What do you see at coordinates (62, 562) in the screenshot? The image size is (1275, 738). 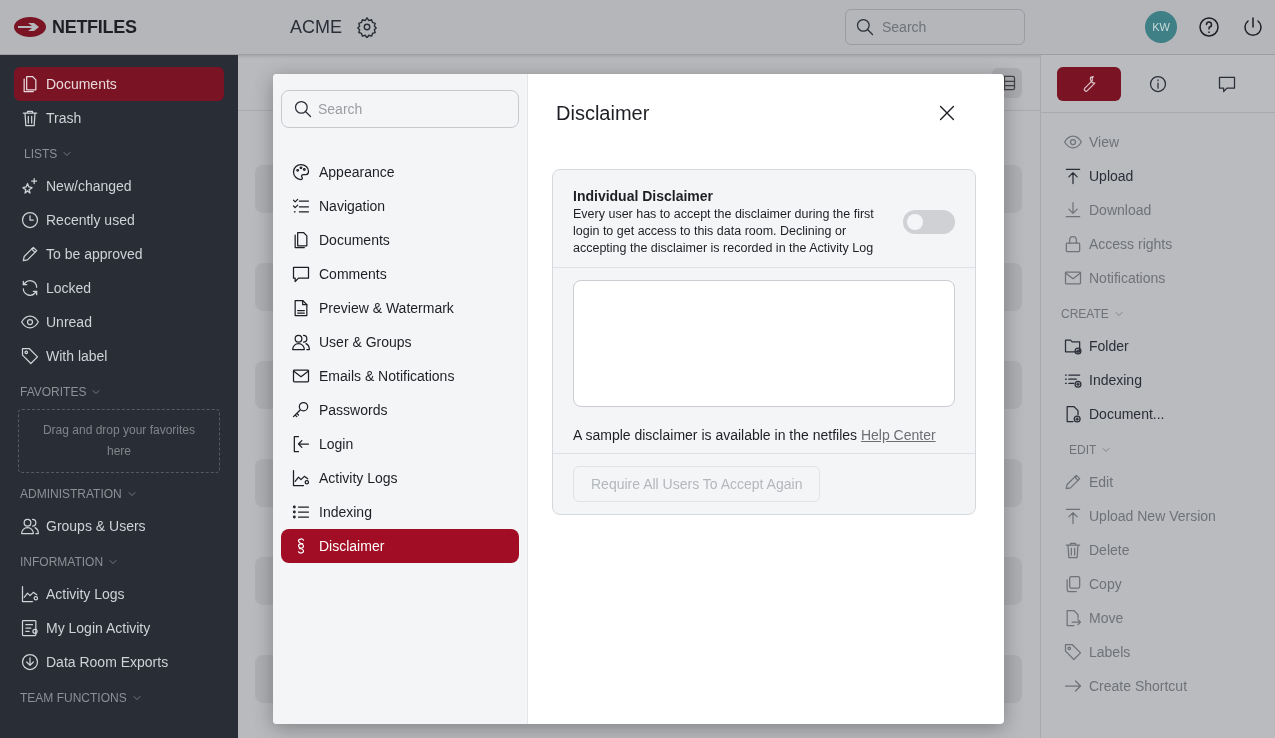 I see `section-header: INFORMATION` at bounding box center [62, 562].